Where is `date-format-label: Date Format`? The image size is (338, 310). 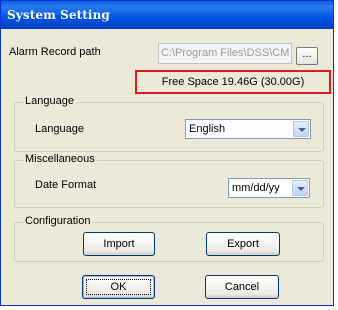
date-format-label: Date Format is located at coordinates (66, 185).